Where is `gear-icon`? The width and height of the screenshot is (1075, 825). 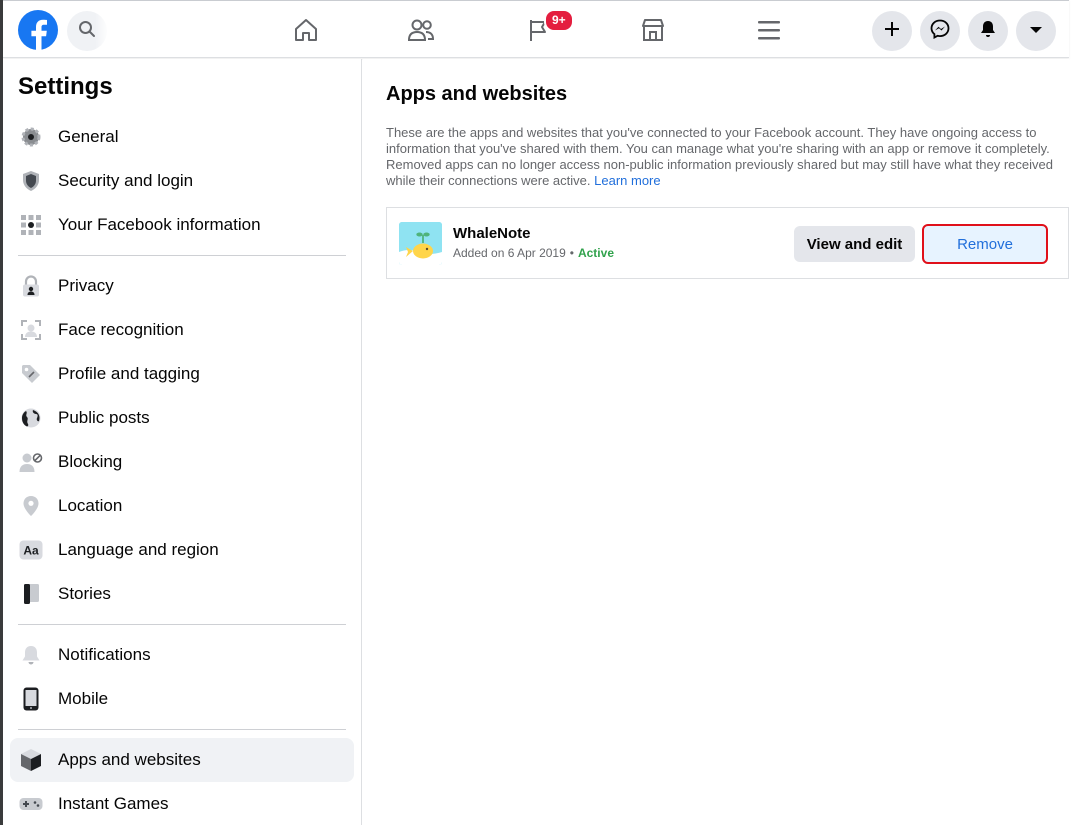
gear-icon is located at coordinates (31, 137).